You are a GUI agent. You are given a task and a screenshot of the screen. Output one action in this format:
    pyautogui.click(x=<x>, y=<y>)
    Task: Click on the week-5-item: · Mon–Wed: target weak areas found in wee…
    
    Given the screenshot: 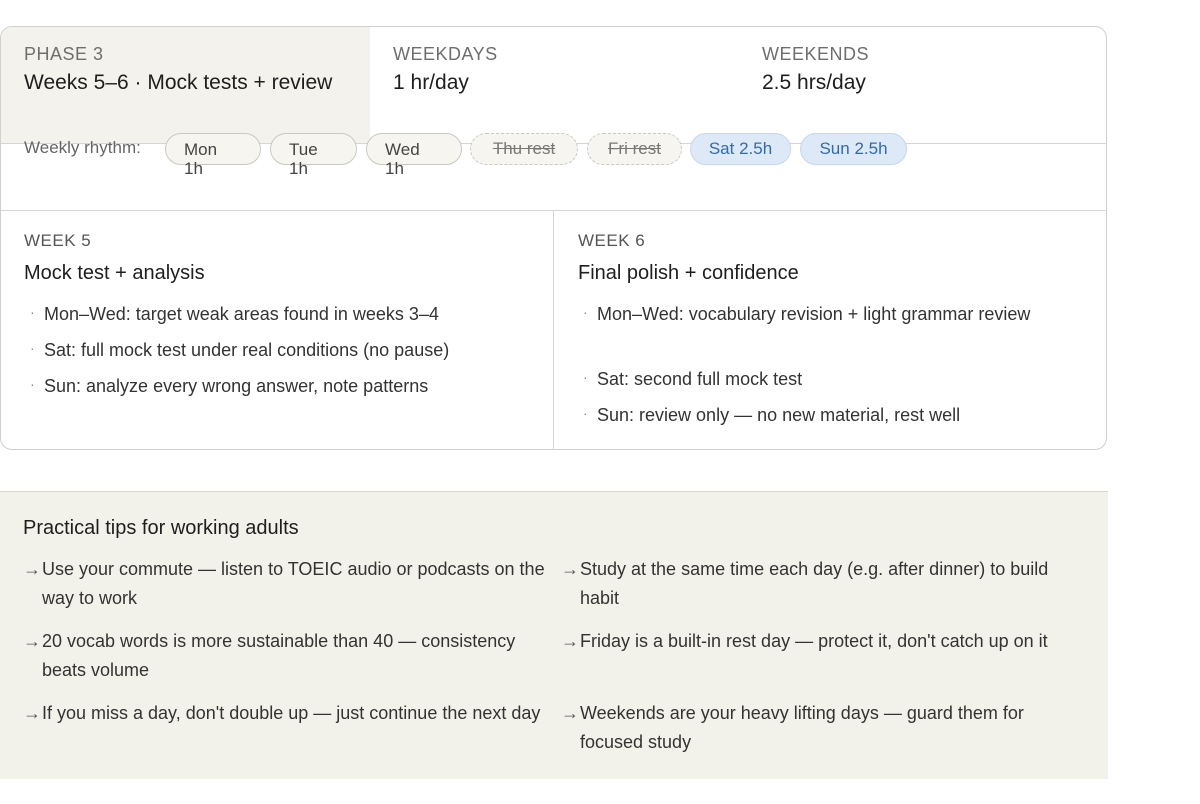 What is the action you would take?
    pyautogui.click(x=234, y=314)
    